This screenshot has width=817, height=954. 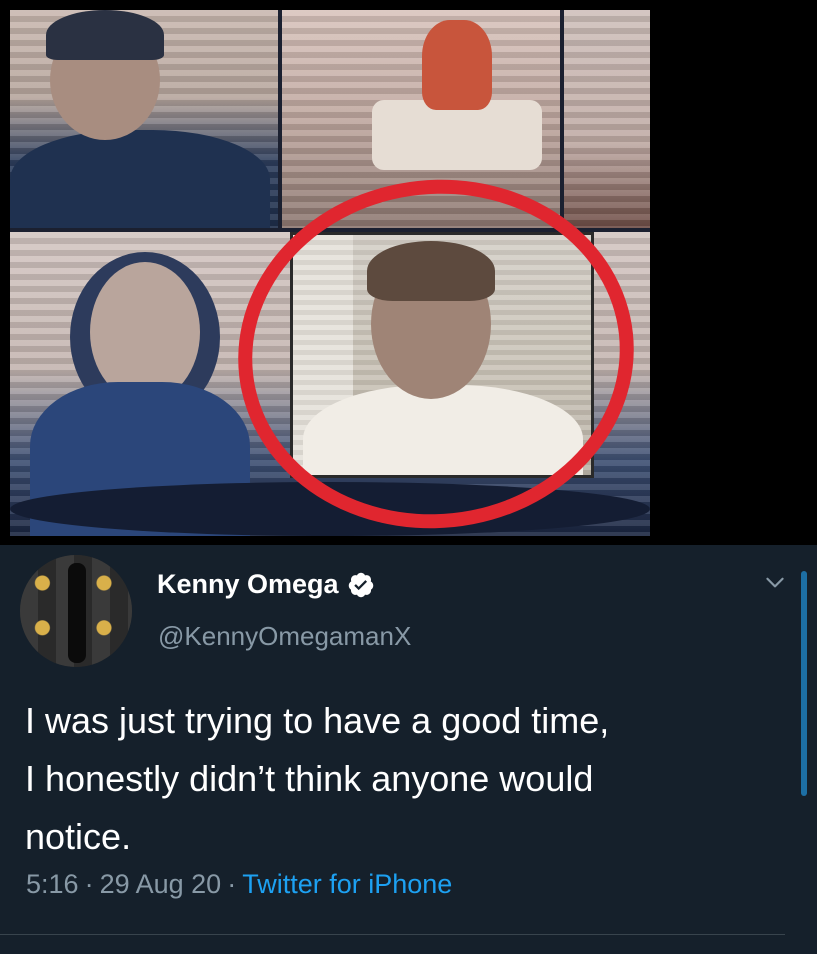 What do you see at coordinates (76, 611) in the screenshot?
I see `avatar` at bounding box center [76, 611].